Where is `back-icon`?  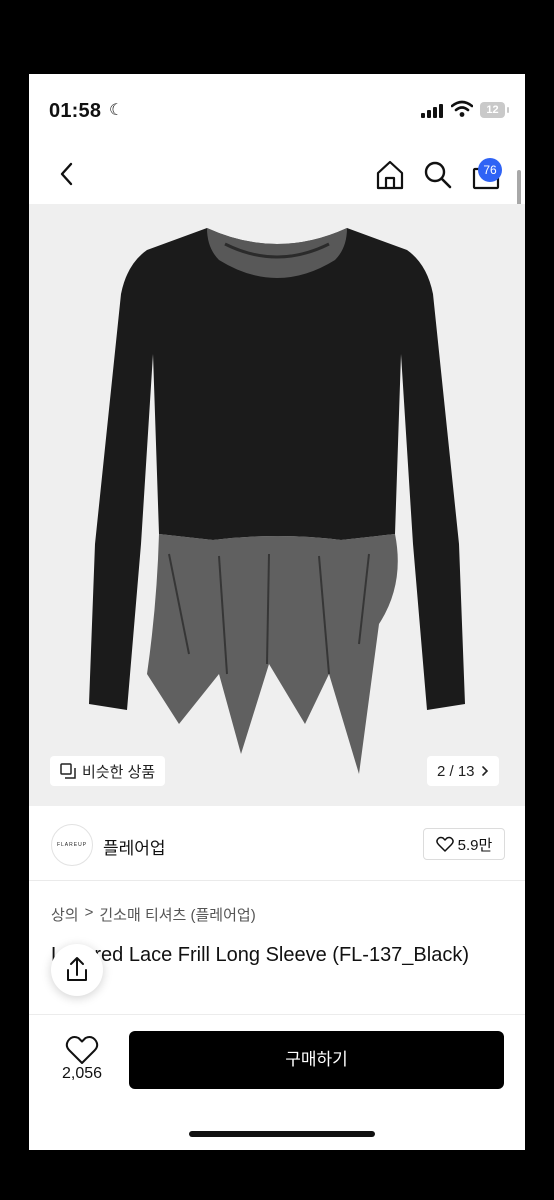
back-icon is located at coordinates (67, 174).